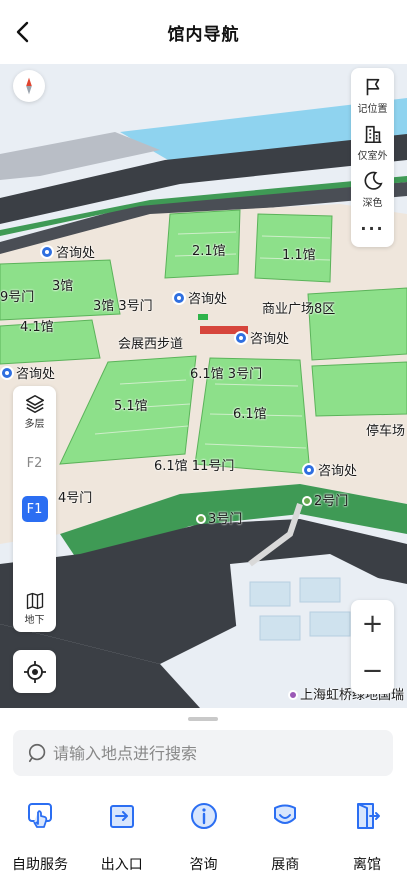 This screenshot has width=407, height=883. Describe the element at coordinates (17, 295) in the screenshot. I see `gate-label: 9号门` at that location.